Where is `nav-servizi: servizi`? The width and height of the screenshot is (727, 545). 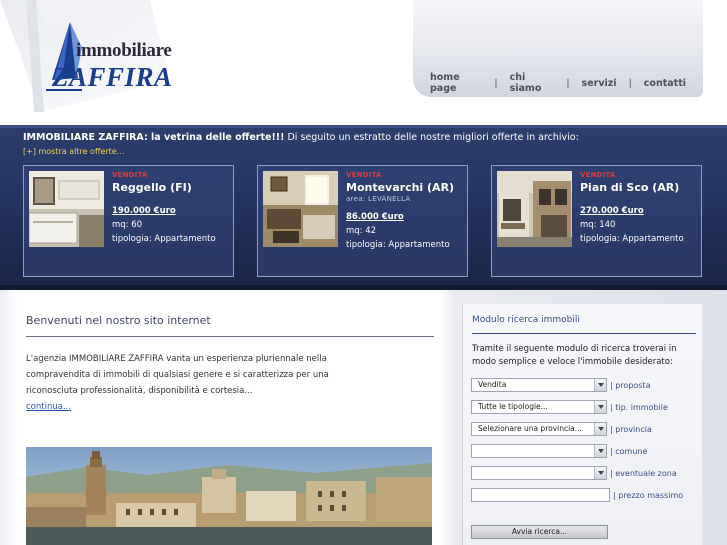
nav-servizi: servizi is located at coordinates (599, 83).